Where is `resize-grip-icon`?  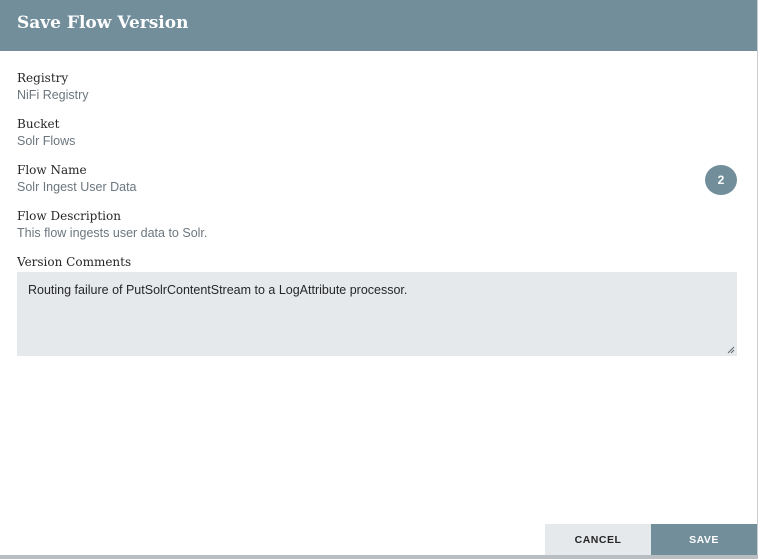 resize-grip-icon is located at coordinates (731, 350).